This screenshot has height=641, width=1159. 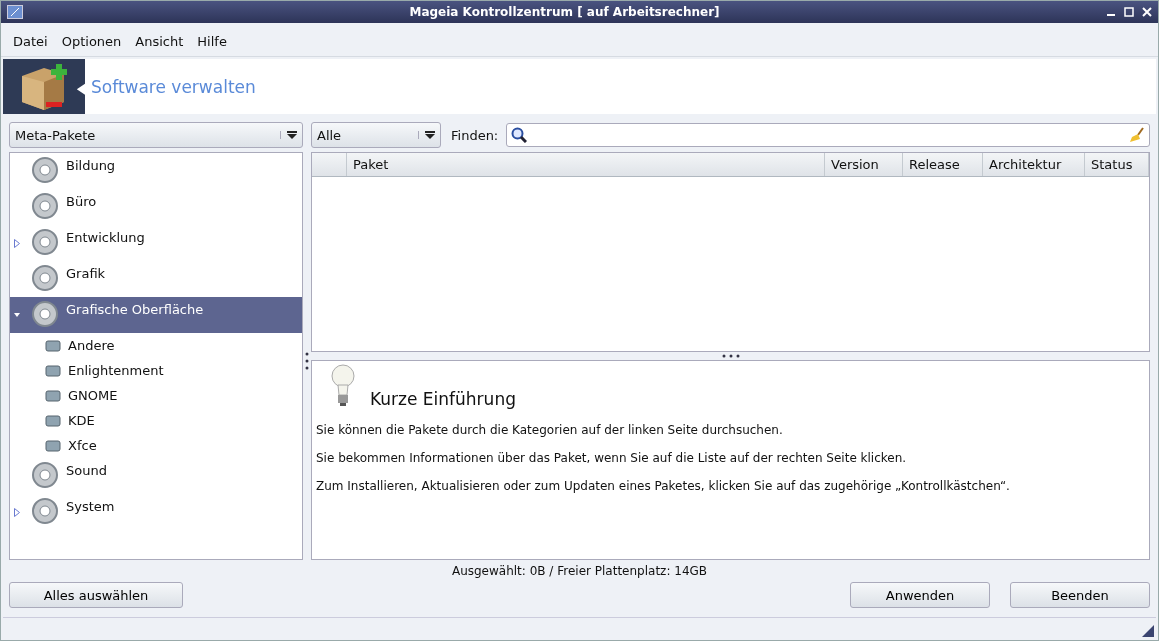 What do you see at coordinates (156, 420) in the screenshot?
I see `tree-item: KDE` at bounding box center [156, 420].